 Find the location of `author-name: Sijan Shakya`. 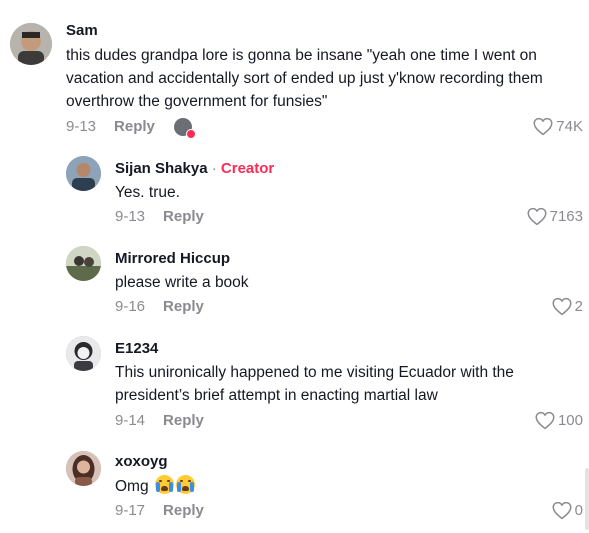

author-name: Sijan Shakya is located at coordinates (161, 168).